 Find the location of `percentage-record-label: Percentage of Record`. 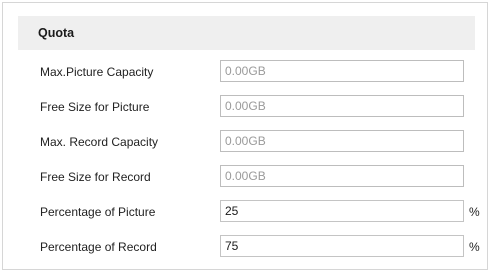

percentage-record-label: Percentage of Record is located at coordinates (98, 247).